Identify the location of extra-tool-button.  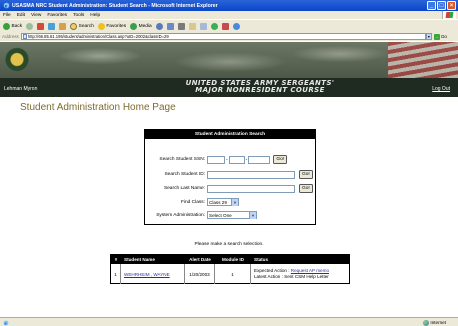
(236, 26).